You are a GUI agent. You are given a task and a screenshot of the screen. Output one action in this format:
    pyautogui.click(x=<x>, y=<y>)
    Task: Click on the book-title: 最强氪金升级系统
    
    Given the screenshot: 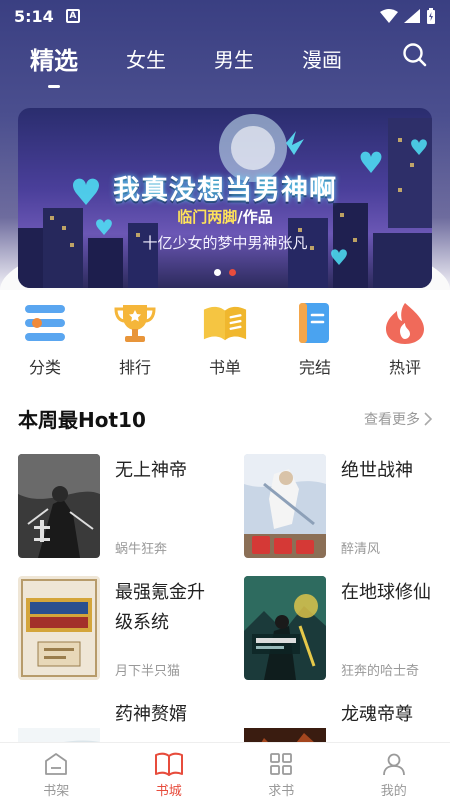 What is the action you would take?
    pyautogui.click(x=160, y=607)
    